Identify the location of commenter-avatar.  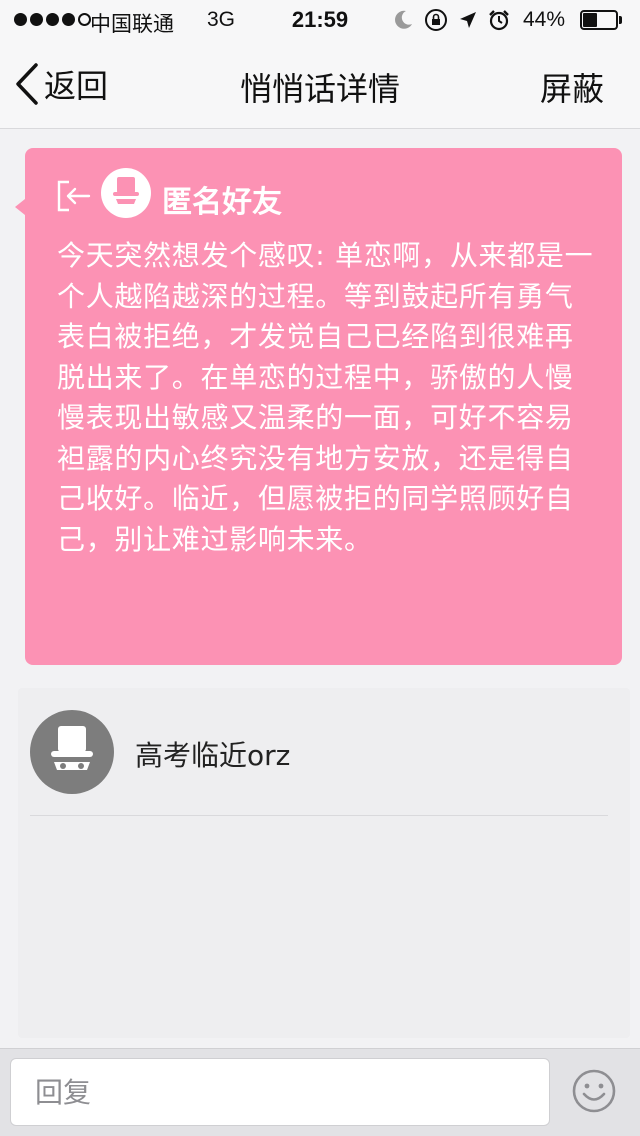
(72, 752).